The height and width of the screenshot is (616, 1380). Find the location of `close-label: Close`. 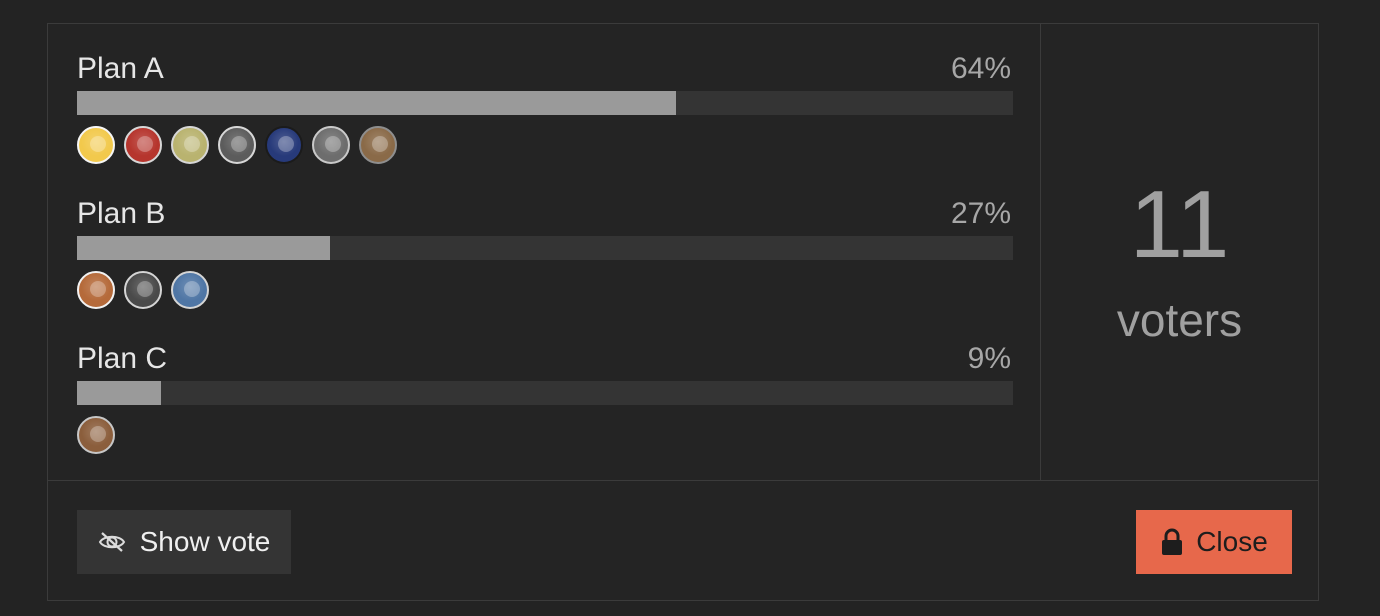

close-label: Close is located at coordinates (1232, 541).